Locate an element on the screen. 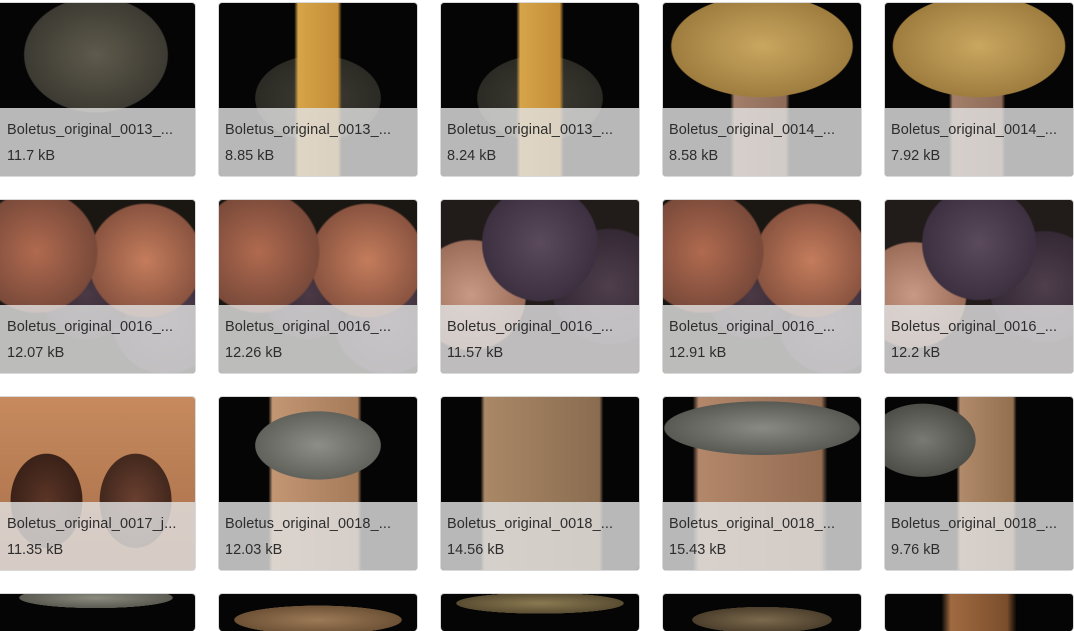 The image size is (1074, 631). file-size: 12.91 kB is located at coordinates (698, 353).